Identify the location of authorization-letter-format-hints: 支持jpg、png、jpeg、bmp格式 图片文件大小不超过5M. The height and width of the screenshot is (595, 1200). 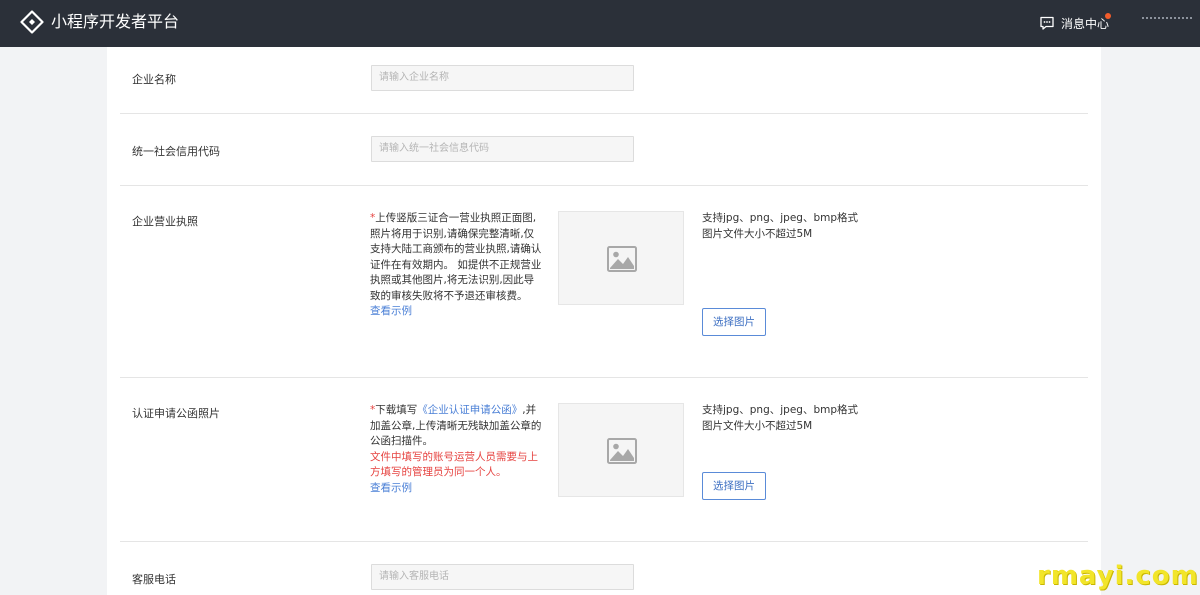
(780, 418).